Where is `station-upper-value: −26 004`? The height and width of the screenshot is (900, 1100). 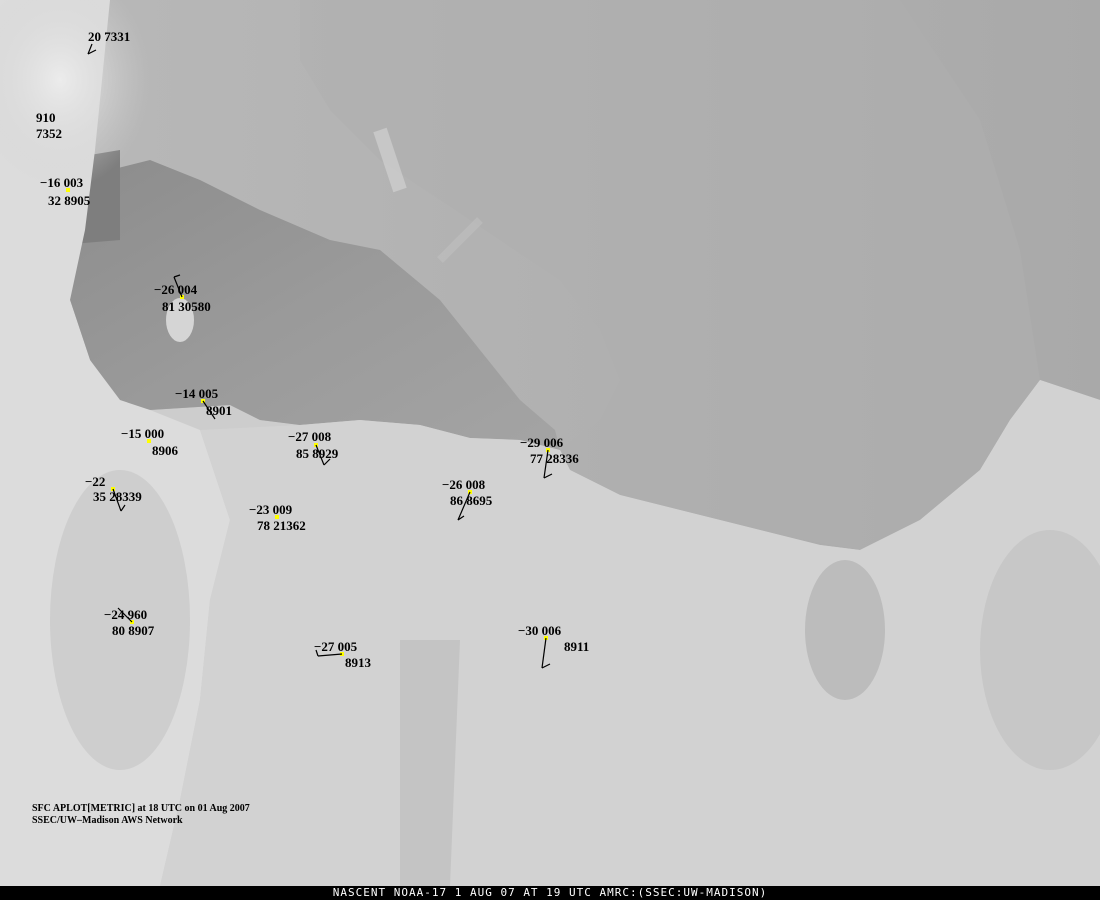
station-upper-value: −26 004 is located at coordinates (176, 289).